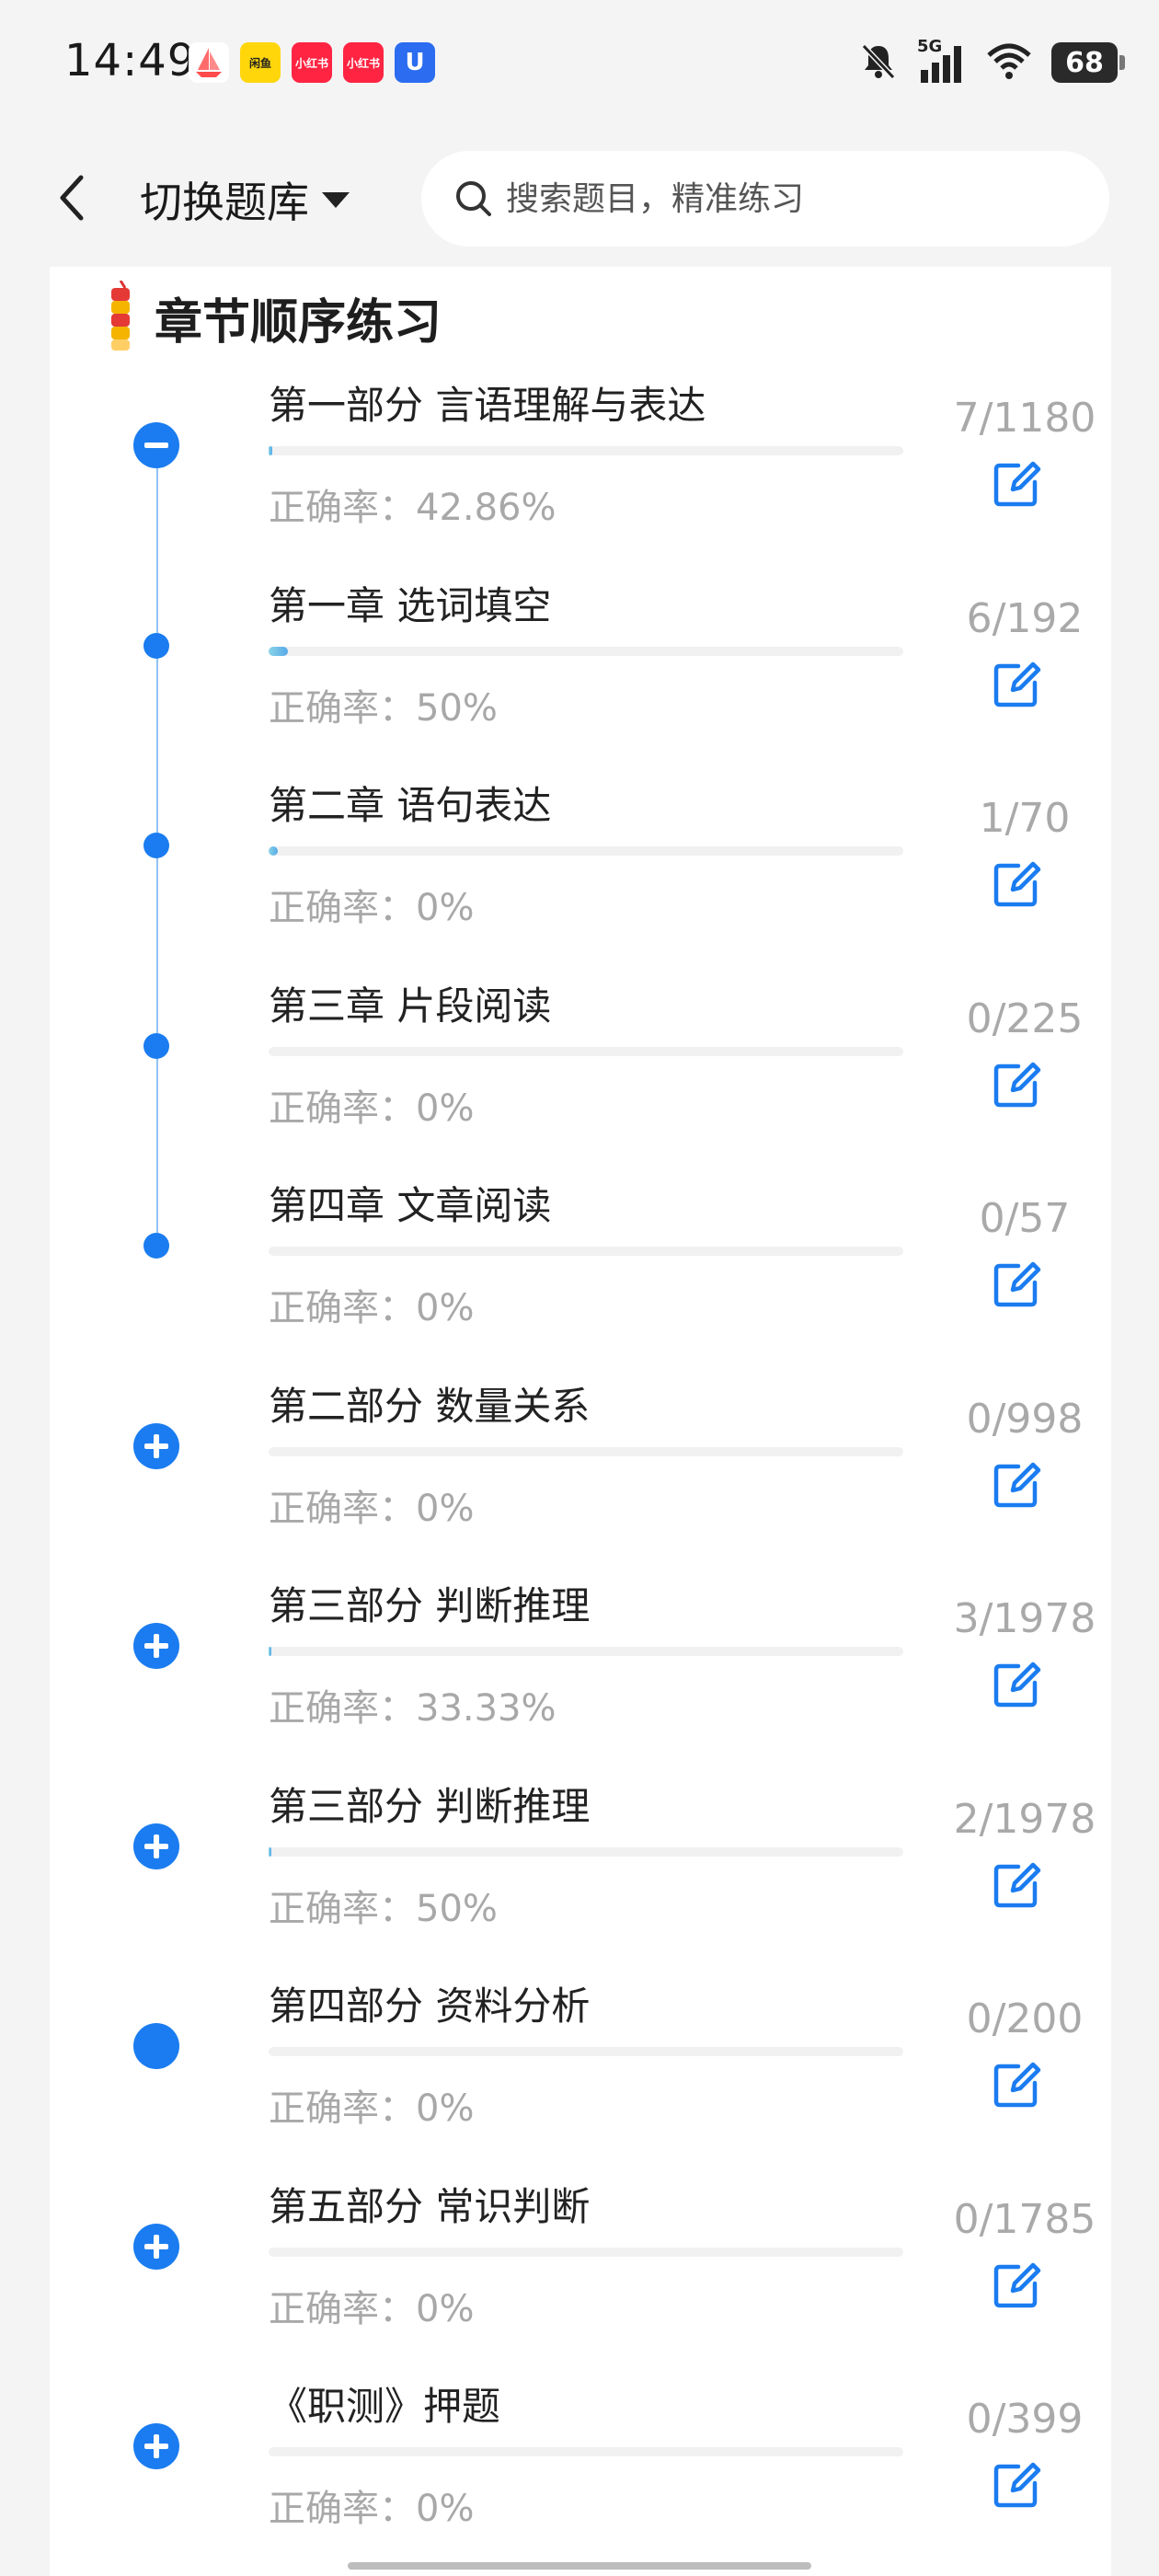  I want to click on progress-count: 0/998, so click(1025, 1419).